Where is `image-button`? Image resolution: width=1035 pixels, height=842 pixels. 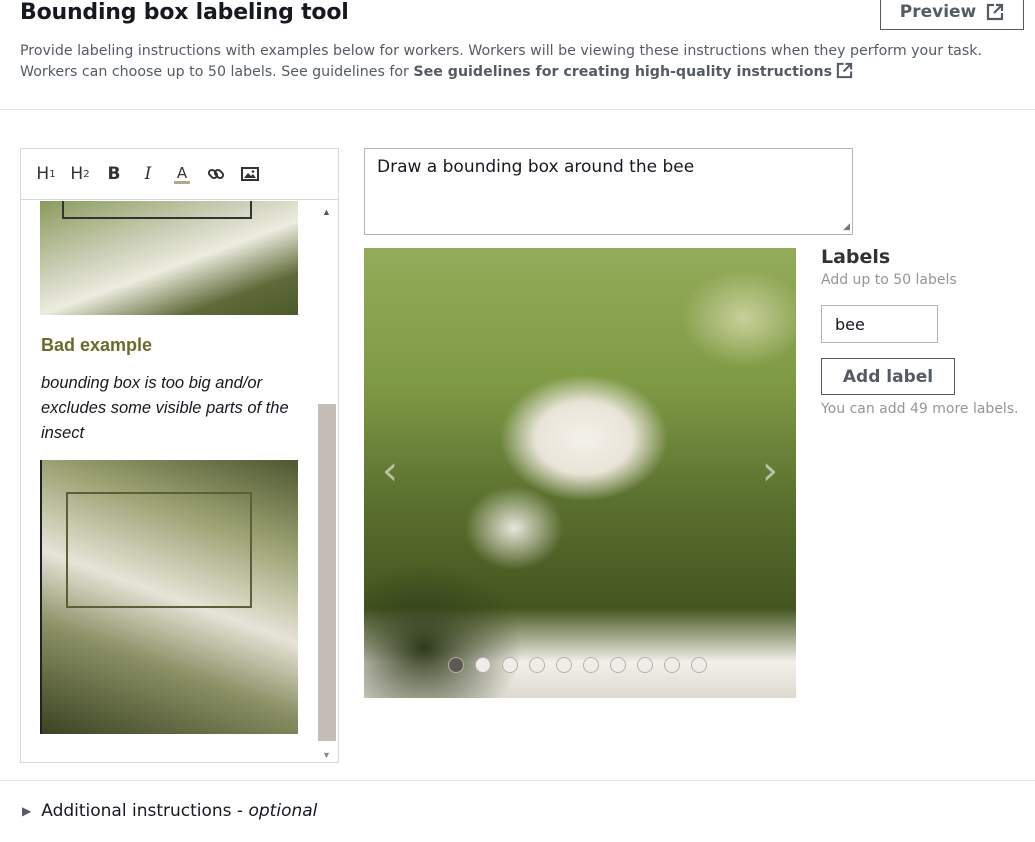
image-button is located at coordinates (250, 174).